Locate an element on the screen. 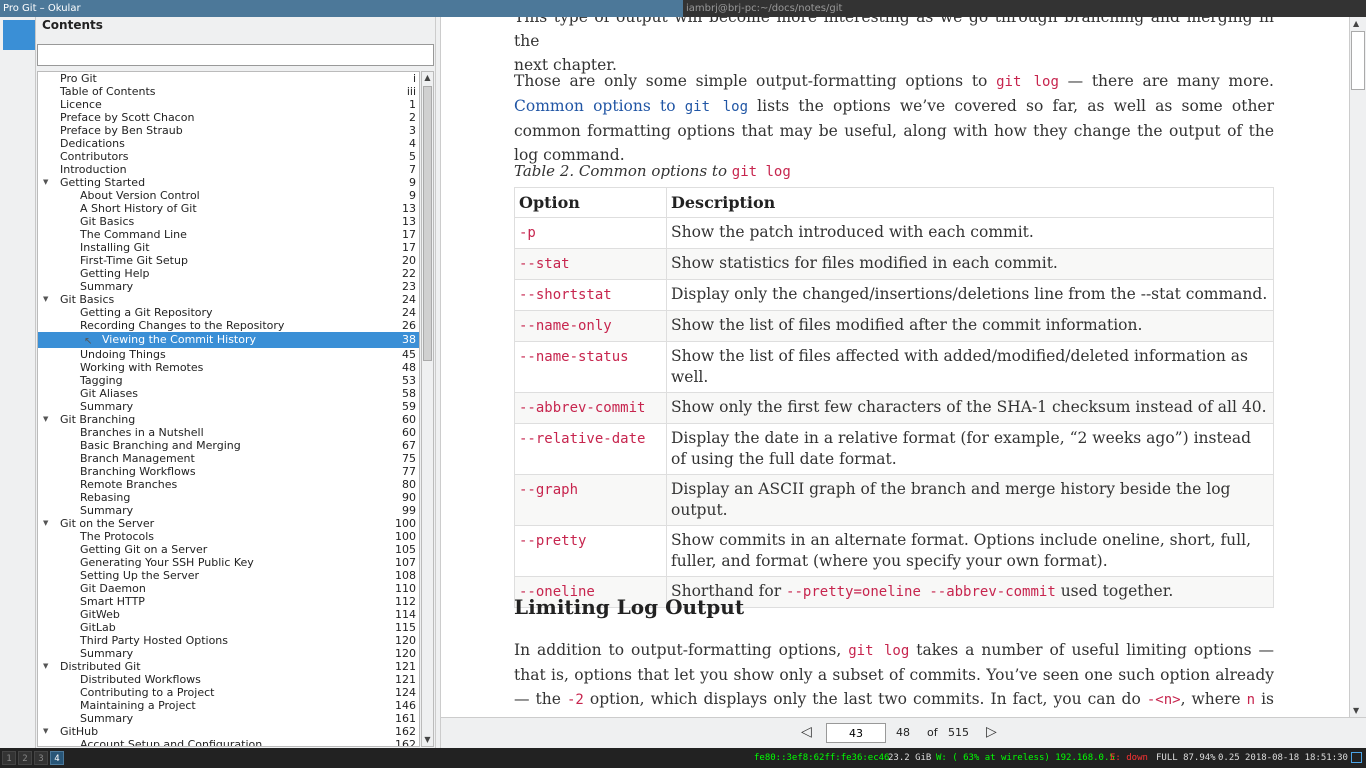 The image size is (1366, 768). toc-item: ▼ Git Basics 24 is located at coordinates (228, 299).